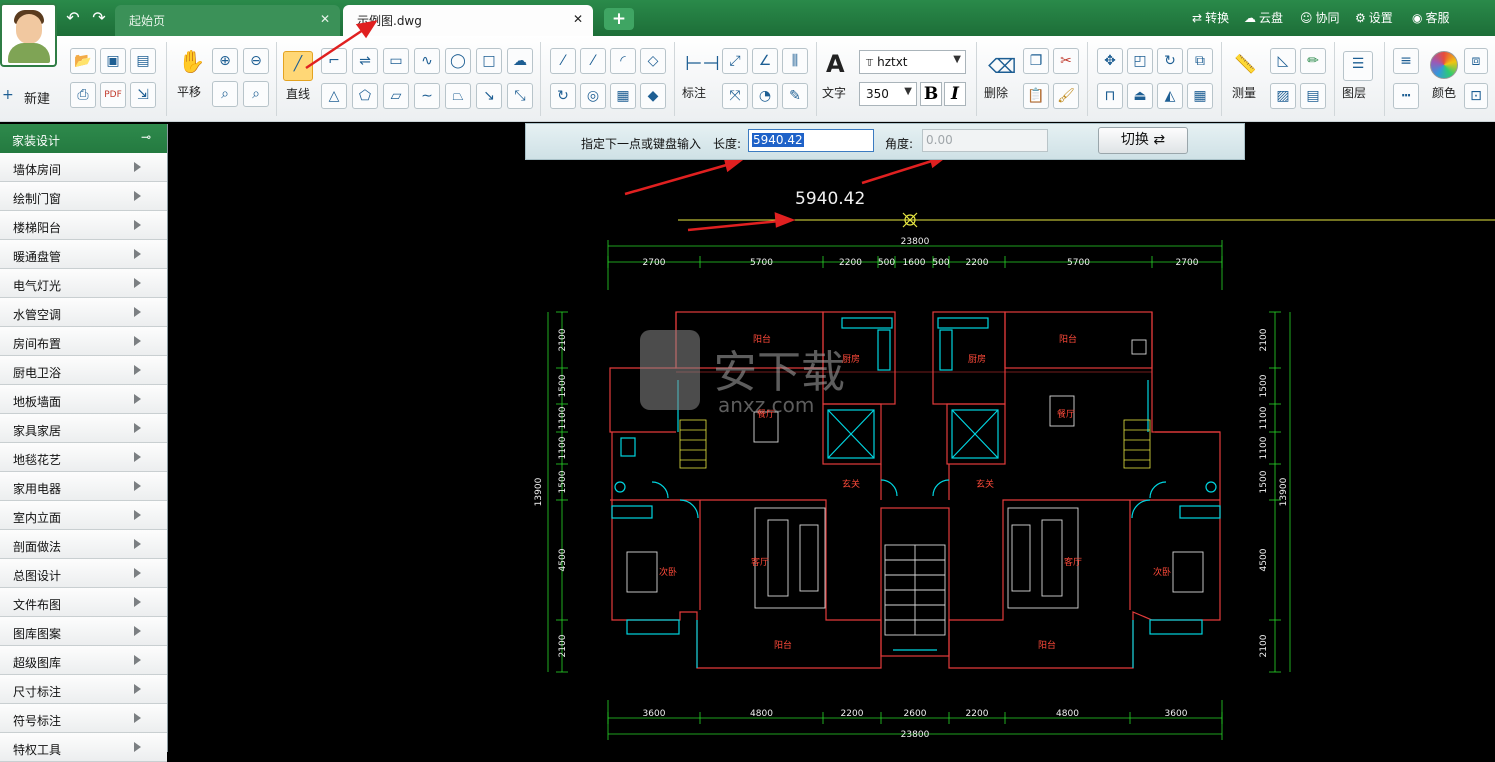 The width and height of the screenshot is (1495, 762). What do you see at coordinates (985, 140) in the screenshot?
I see `angle-input: 0.00` at bounding box center [985, 140].